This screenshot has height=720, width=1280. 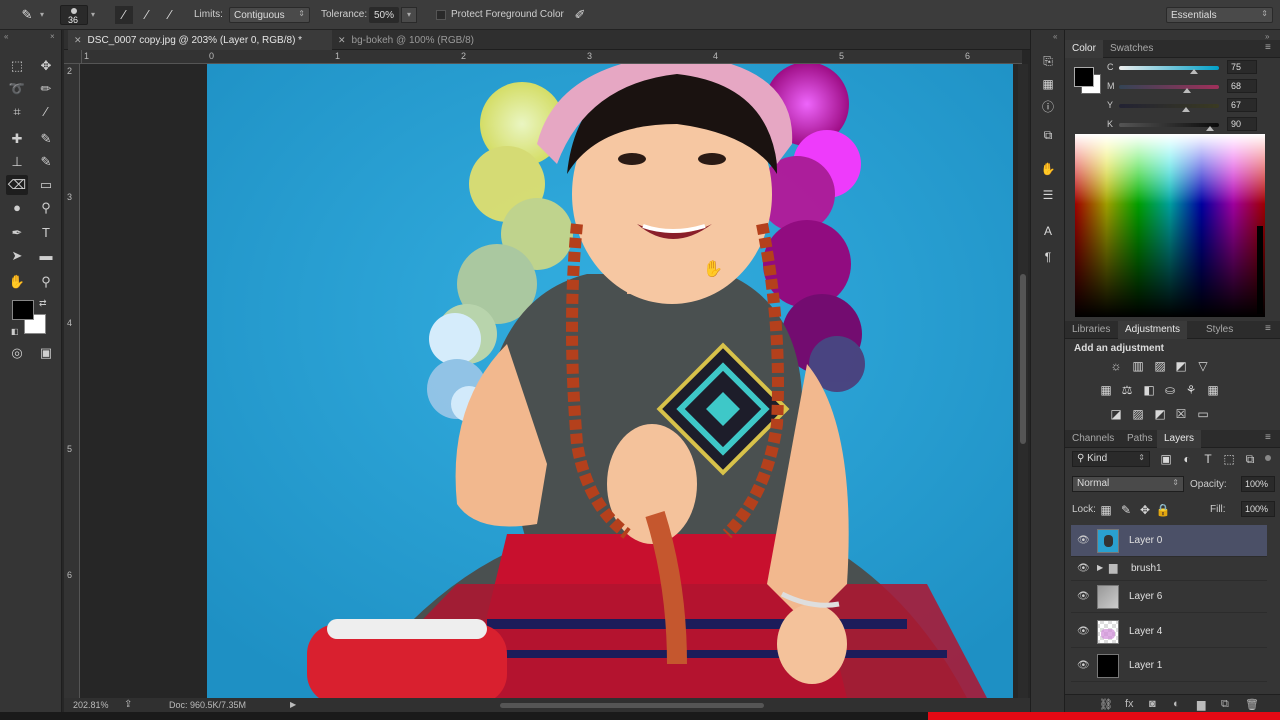 I want to click on tool-preset-dropdown-icon: ▾, so click(x=42, y=14).